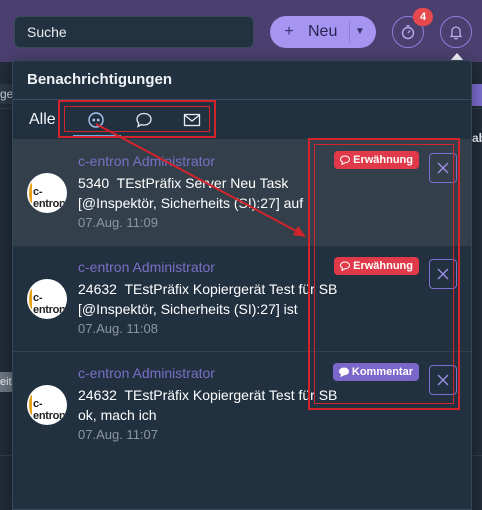  What do you see at coordinates (100, 79) in the screenshot?
I see `panel-title: Benachrichtigungen` at bounding box center [100, 79].